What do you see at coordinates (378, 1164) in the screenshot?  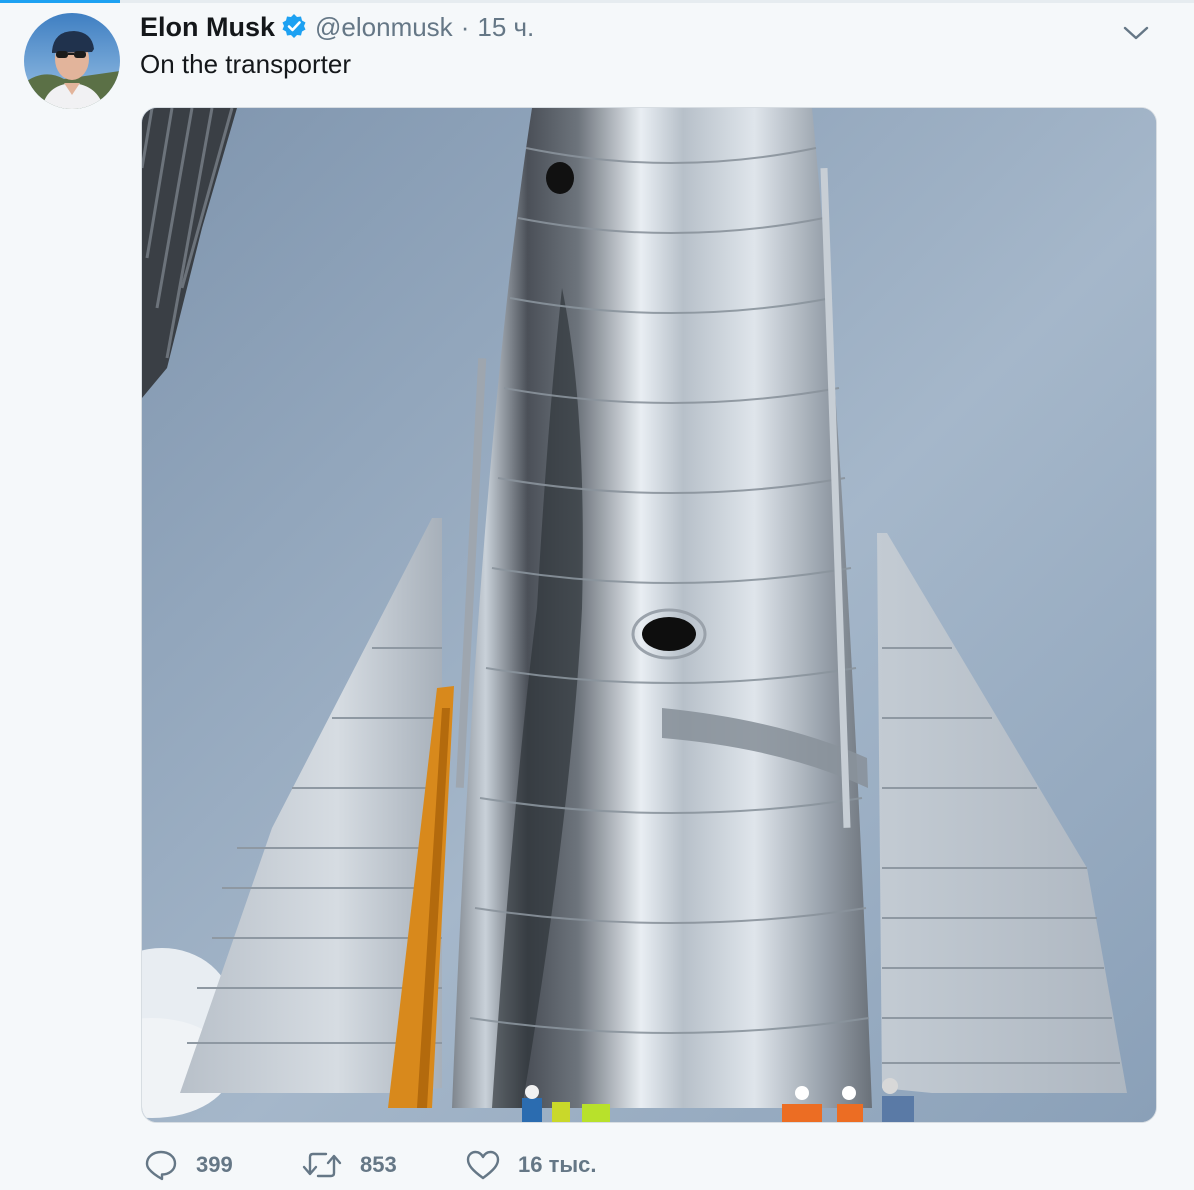 I see `retweet-count: 853` at bounding box center [378, 1164].